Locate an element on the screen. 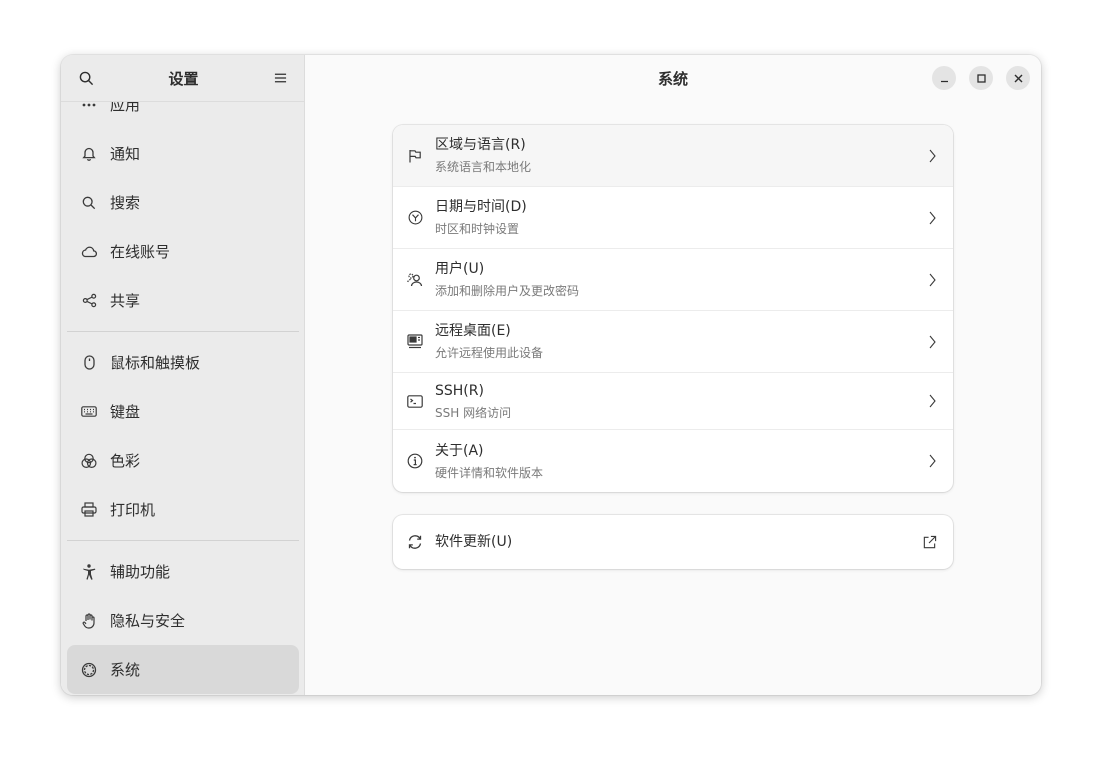 This screenshot has width=1102, height=762. maximize-button is located at coordinates (981, 78).